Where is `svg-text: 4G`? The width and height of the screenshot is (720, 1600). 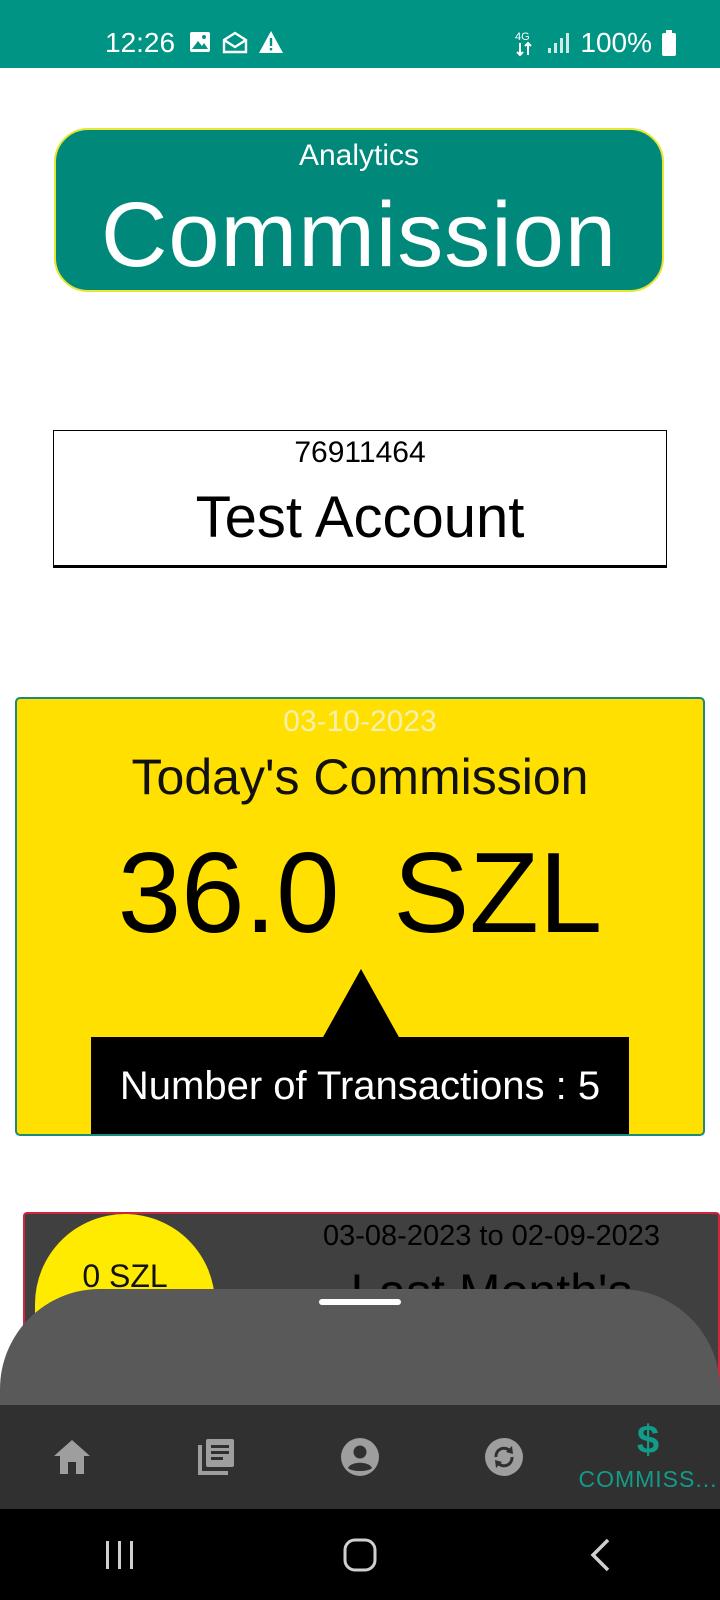 svg-text: 4G is located at coordinates (522, 37).